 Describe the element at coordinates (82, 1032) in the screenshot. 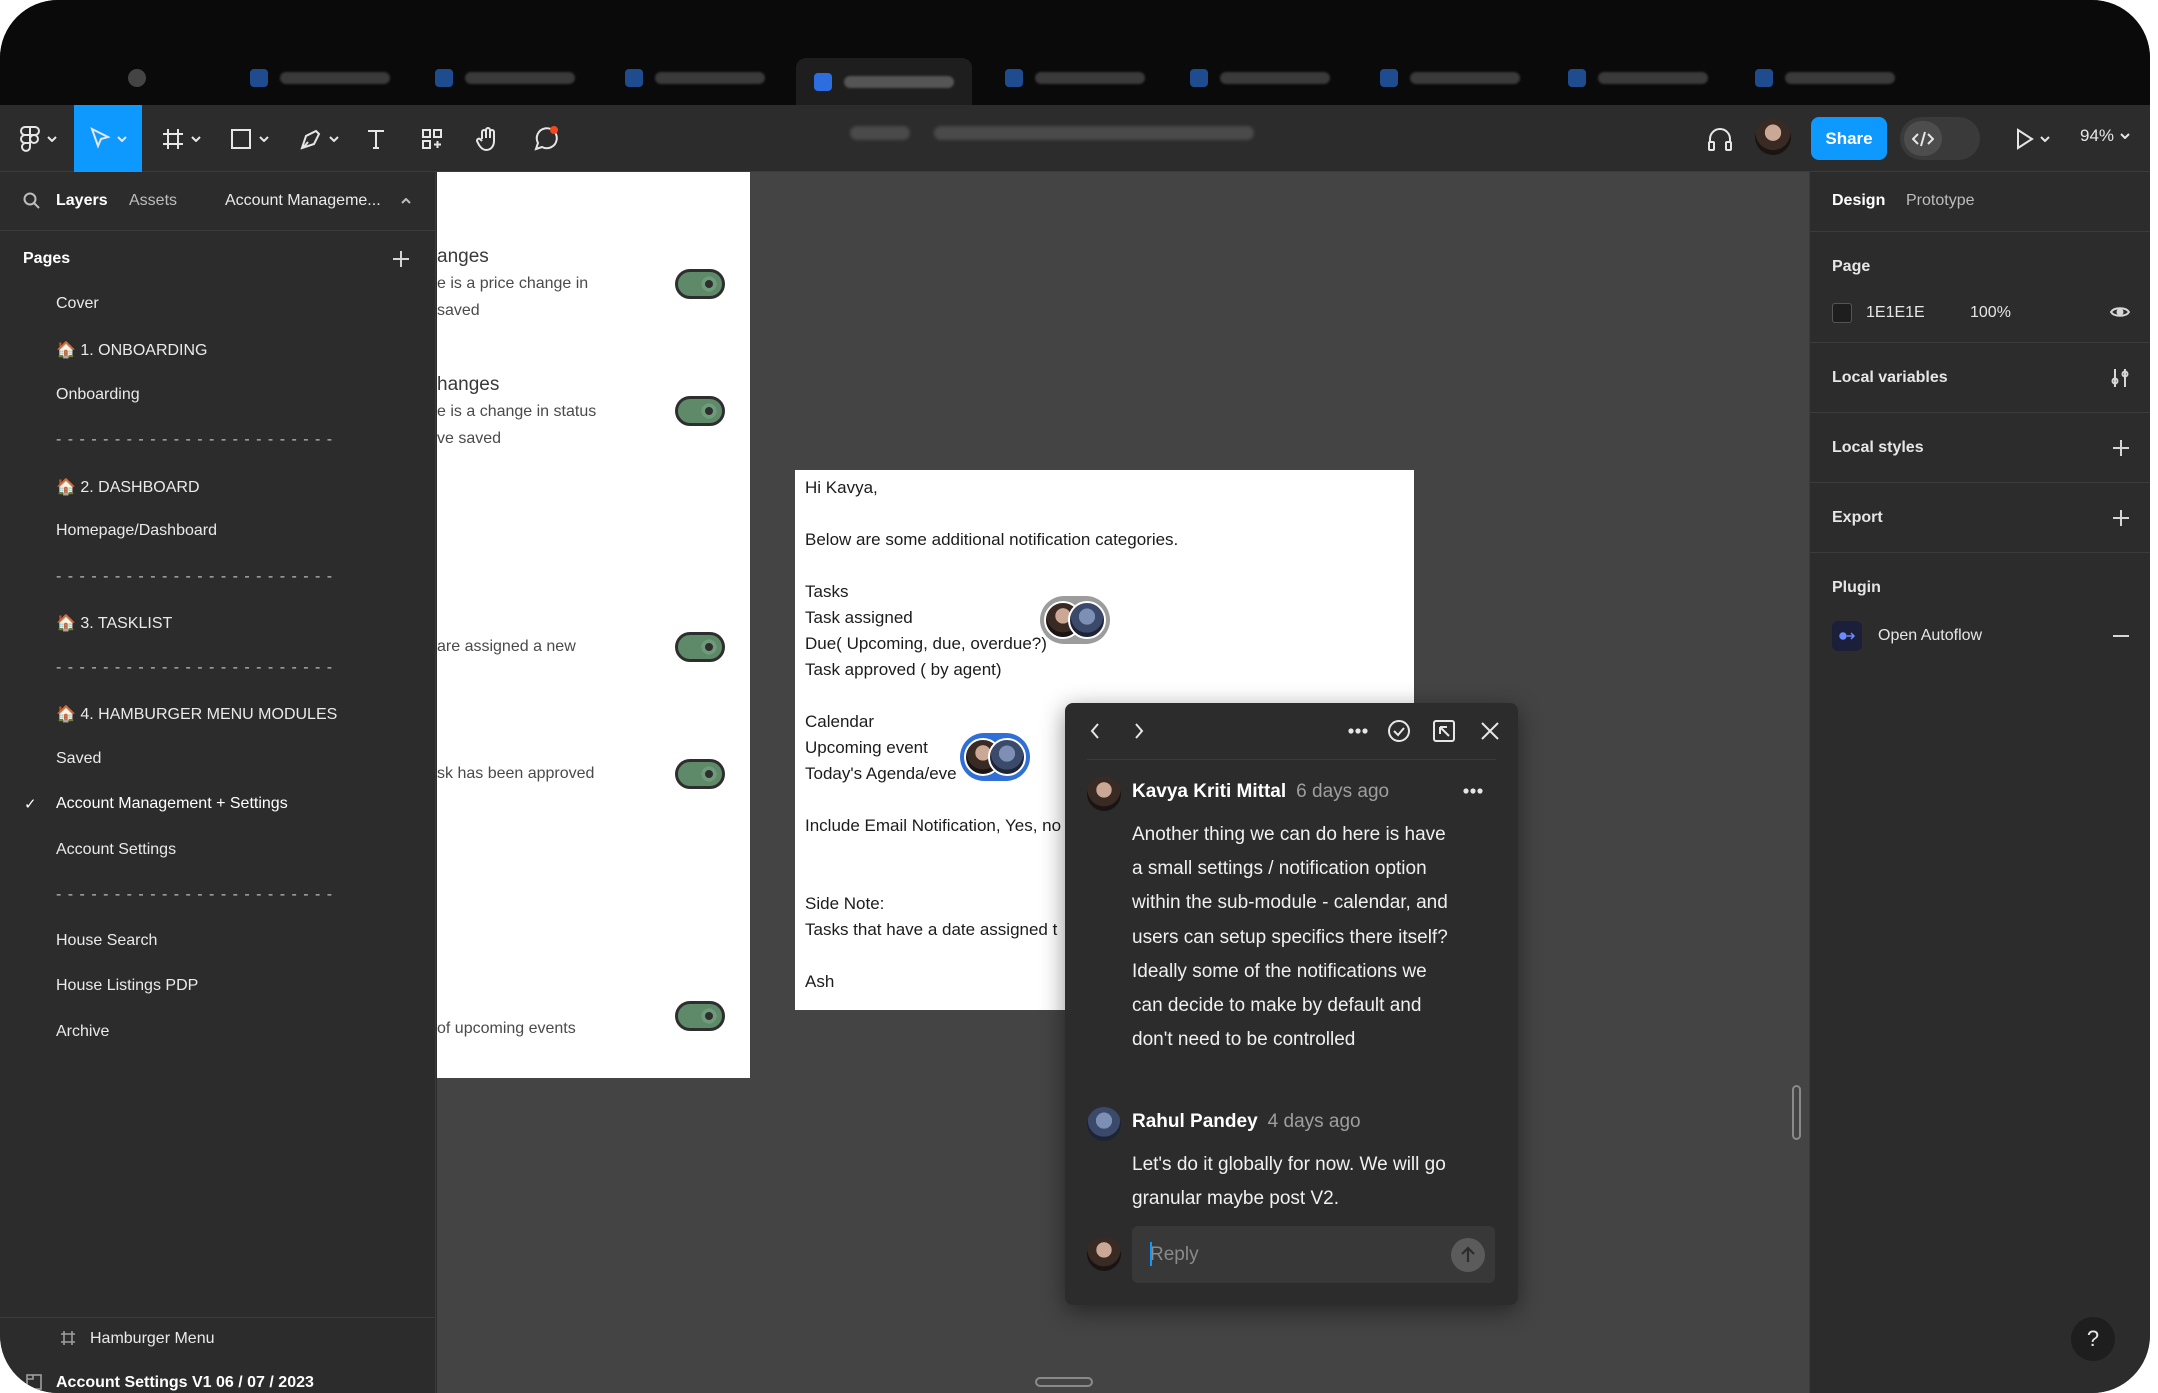

I see `page-item: Archive` at that location.